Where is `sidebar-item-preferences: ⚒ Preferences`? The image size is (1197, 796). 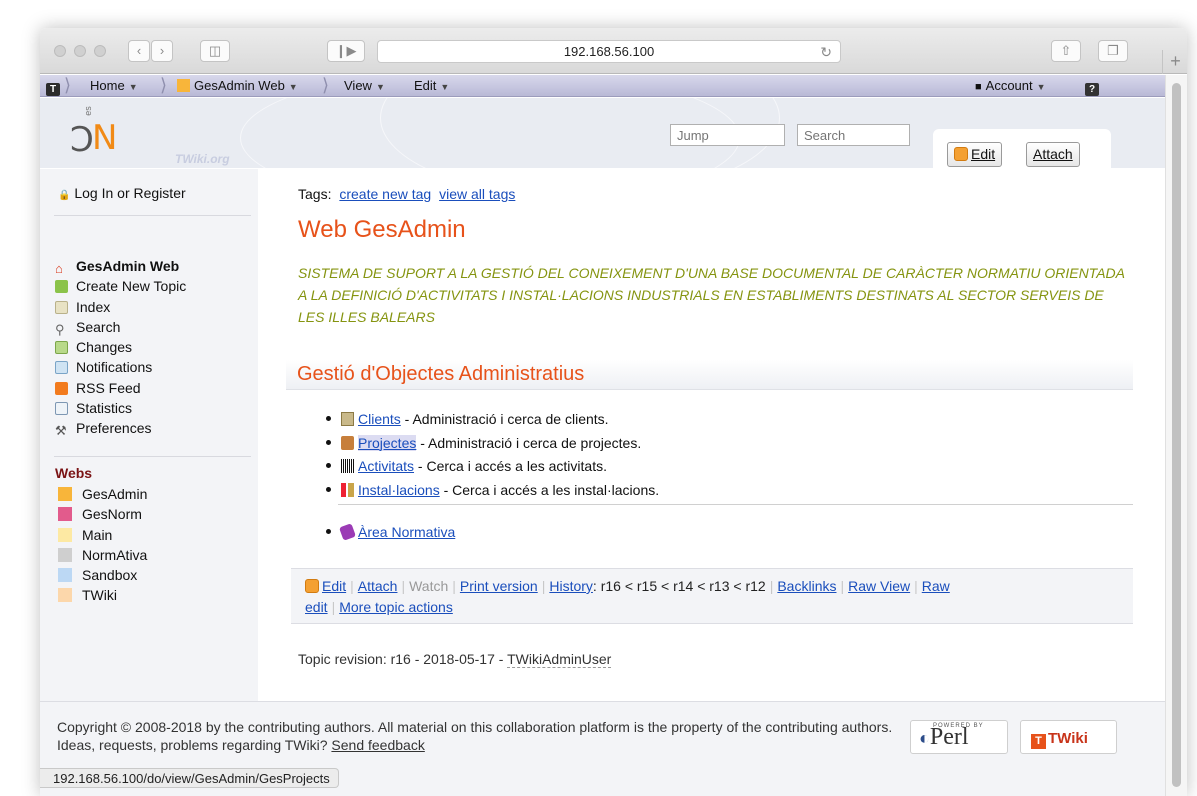
sidebar-item-preferences: ⚒ Preferences is located at coordinates (120, 430).